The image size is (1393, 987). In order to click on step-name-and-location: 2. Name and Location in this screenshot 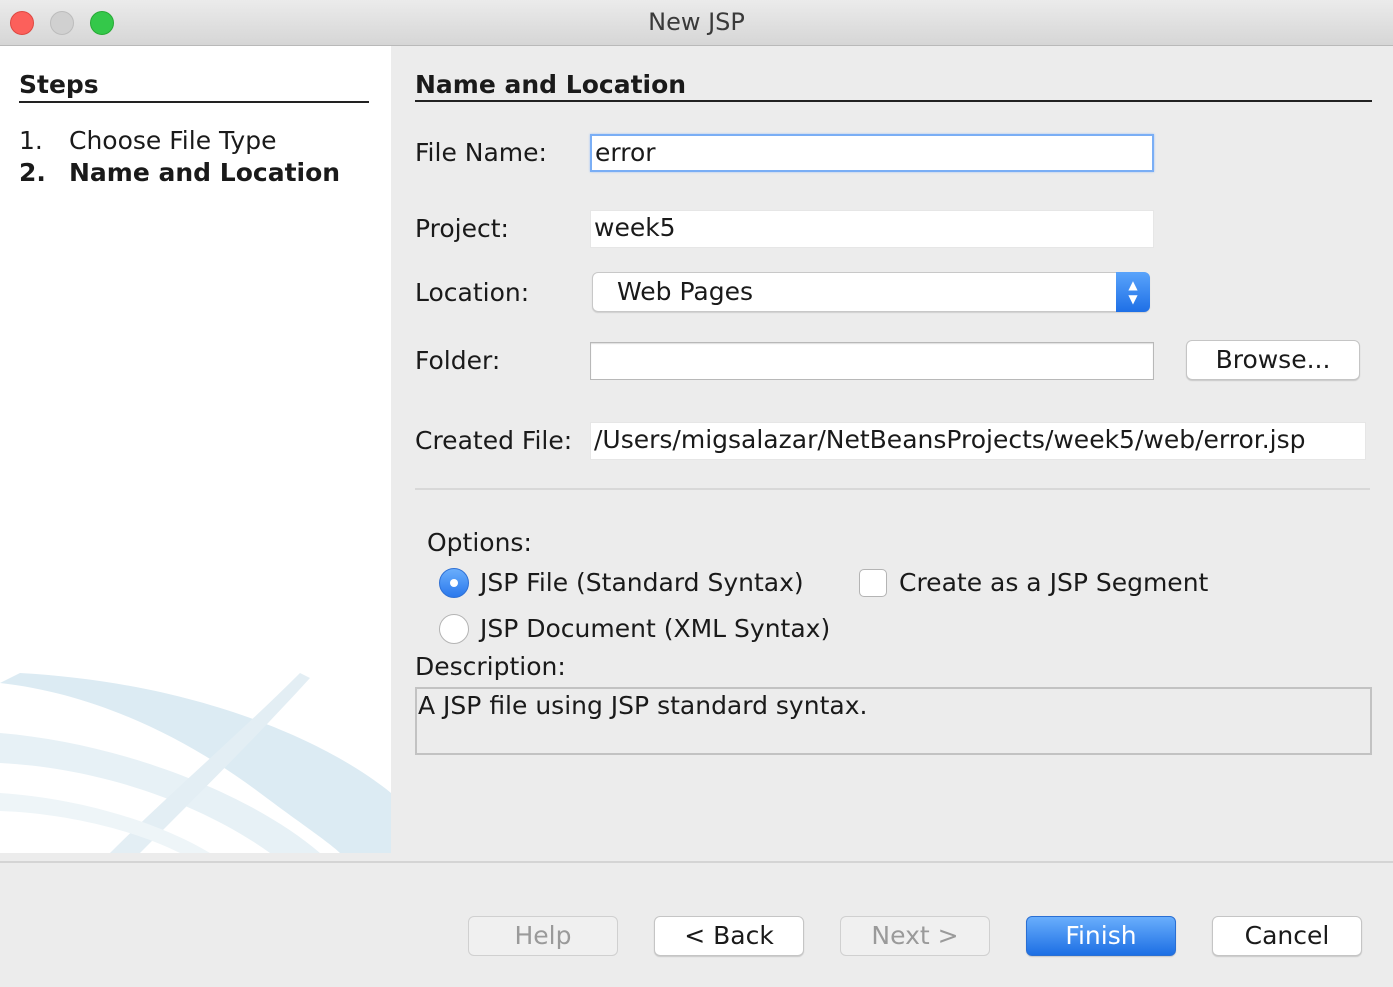, I will do `click(179, 172)`.